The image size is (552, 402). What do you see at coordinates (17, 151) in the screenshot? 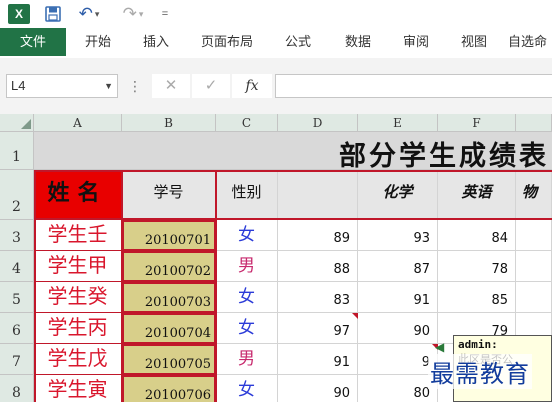
I see `row-header-1: 1` at bounding box center [17, 151].